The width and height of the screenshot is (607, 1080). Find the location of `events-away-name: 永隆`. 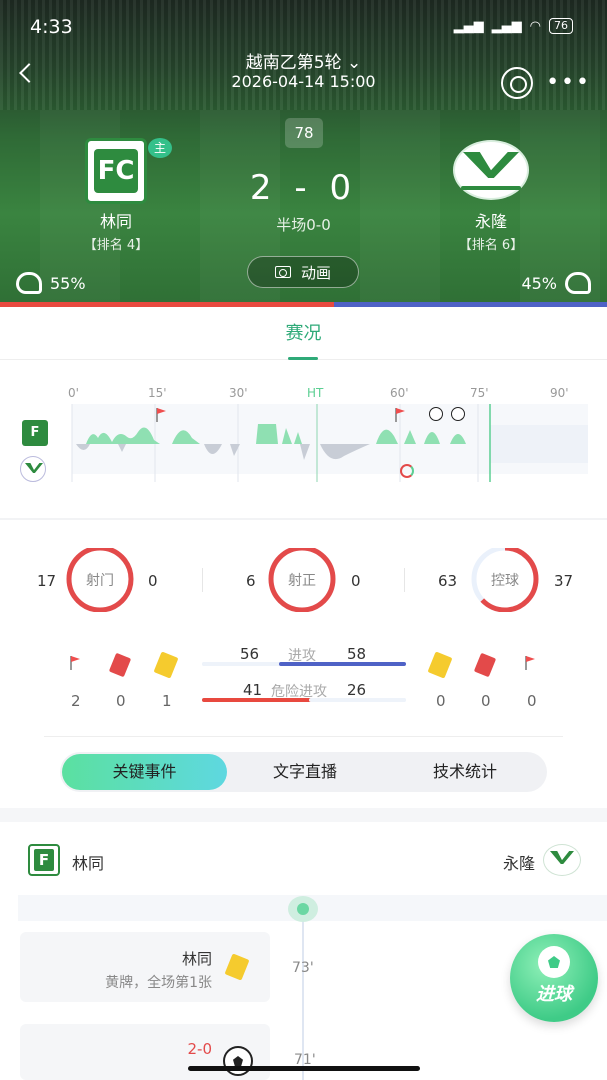

events-away-name: 永隆 is located at coordinates (518, 863).